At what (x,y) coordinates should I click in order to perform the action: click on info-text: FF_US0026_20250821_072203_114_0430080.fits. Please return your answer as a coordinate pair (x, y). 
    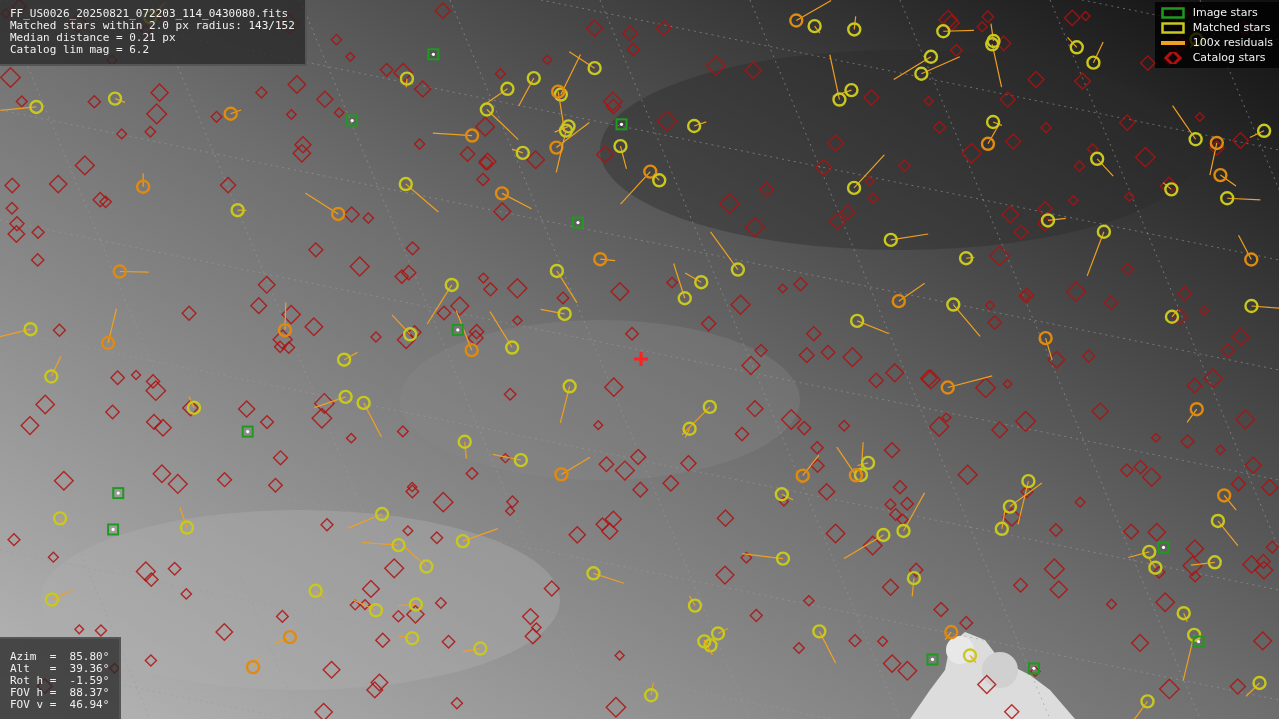
    Looking at the image, I should click on (150, 14).